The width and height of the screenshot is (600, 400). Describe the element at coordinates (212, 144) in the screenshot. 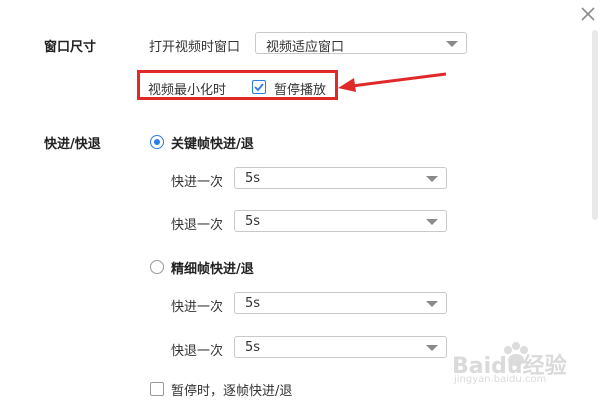

I see `radio-keyframe-label: 关键帧快进/退` at that location.